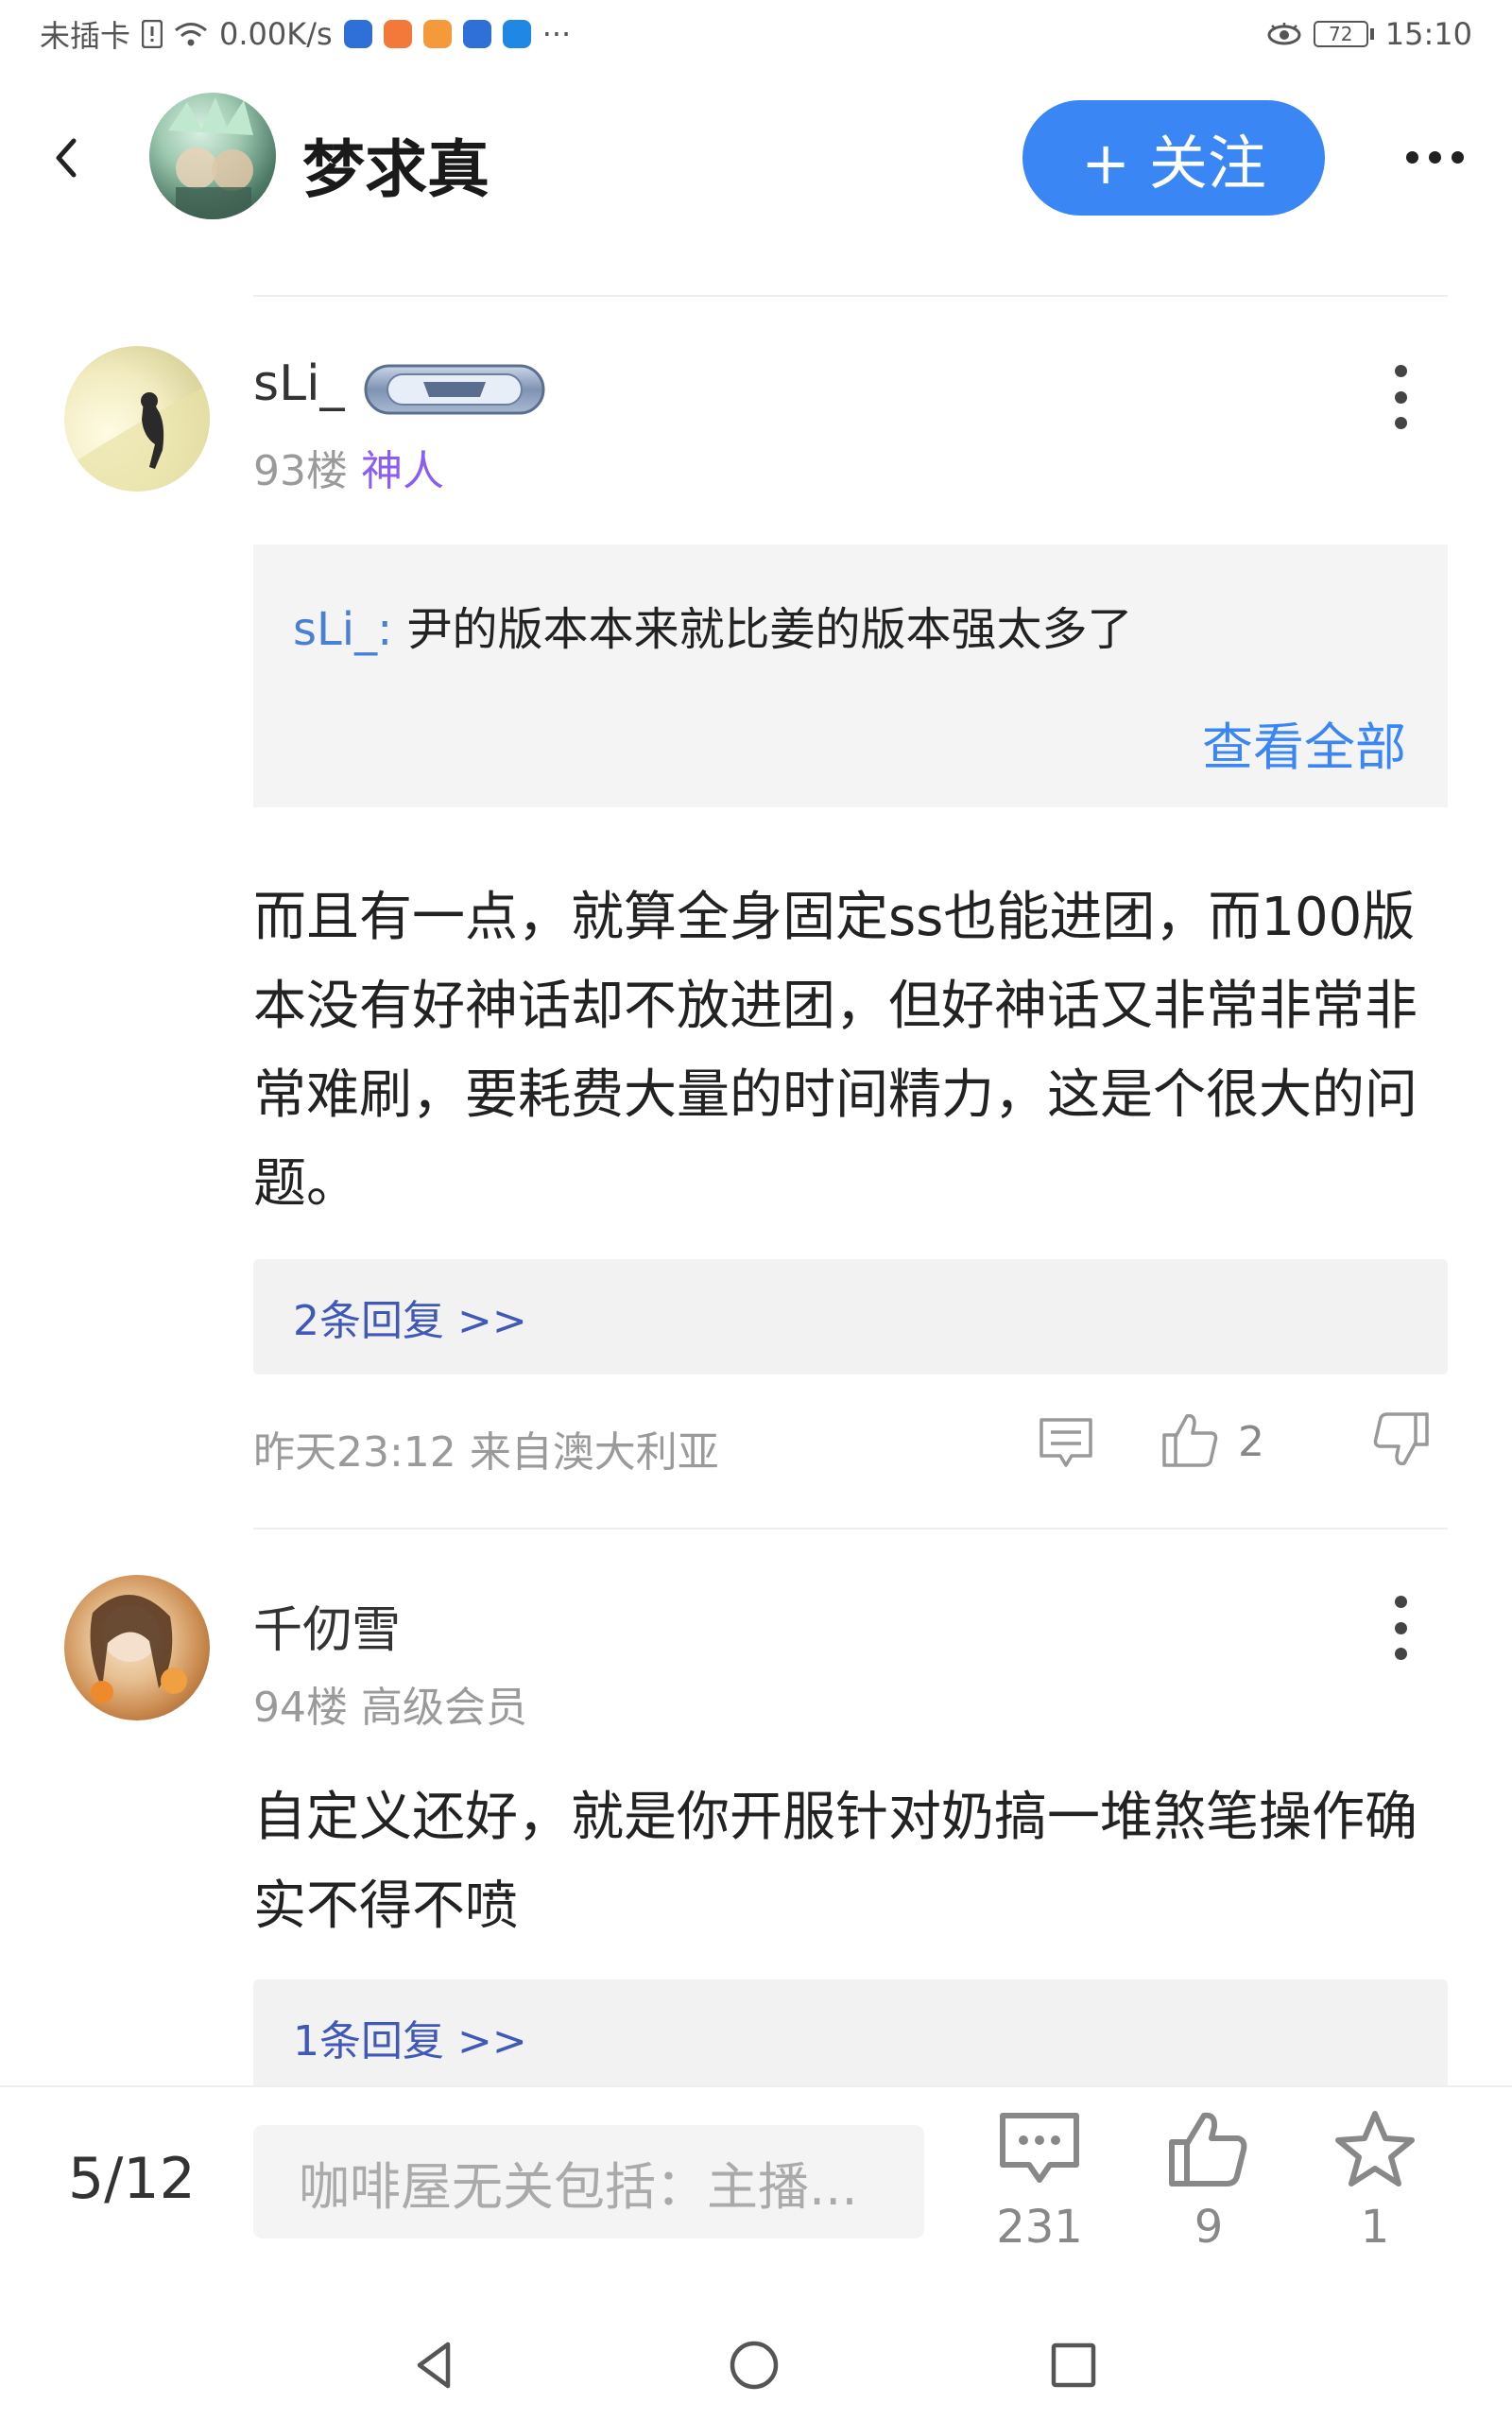  Describe the element at coordinates (276, 34) in the screenshot. I see `network-speed: 0.00K/s` at that location.